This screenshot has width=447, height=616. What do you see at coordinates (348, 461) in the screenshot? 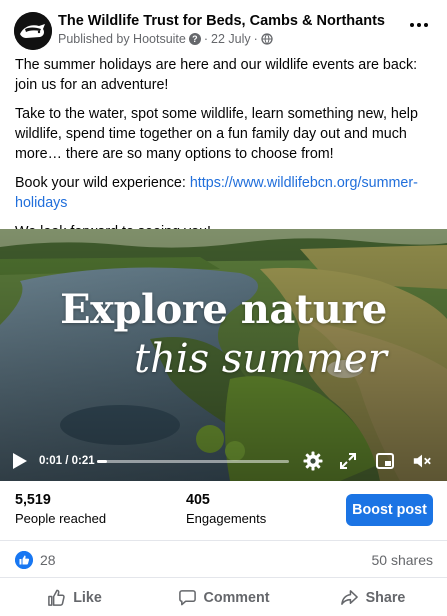
I see `fullscreen-icon` at bounding box center [348, 461].